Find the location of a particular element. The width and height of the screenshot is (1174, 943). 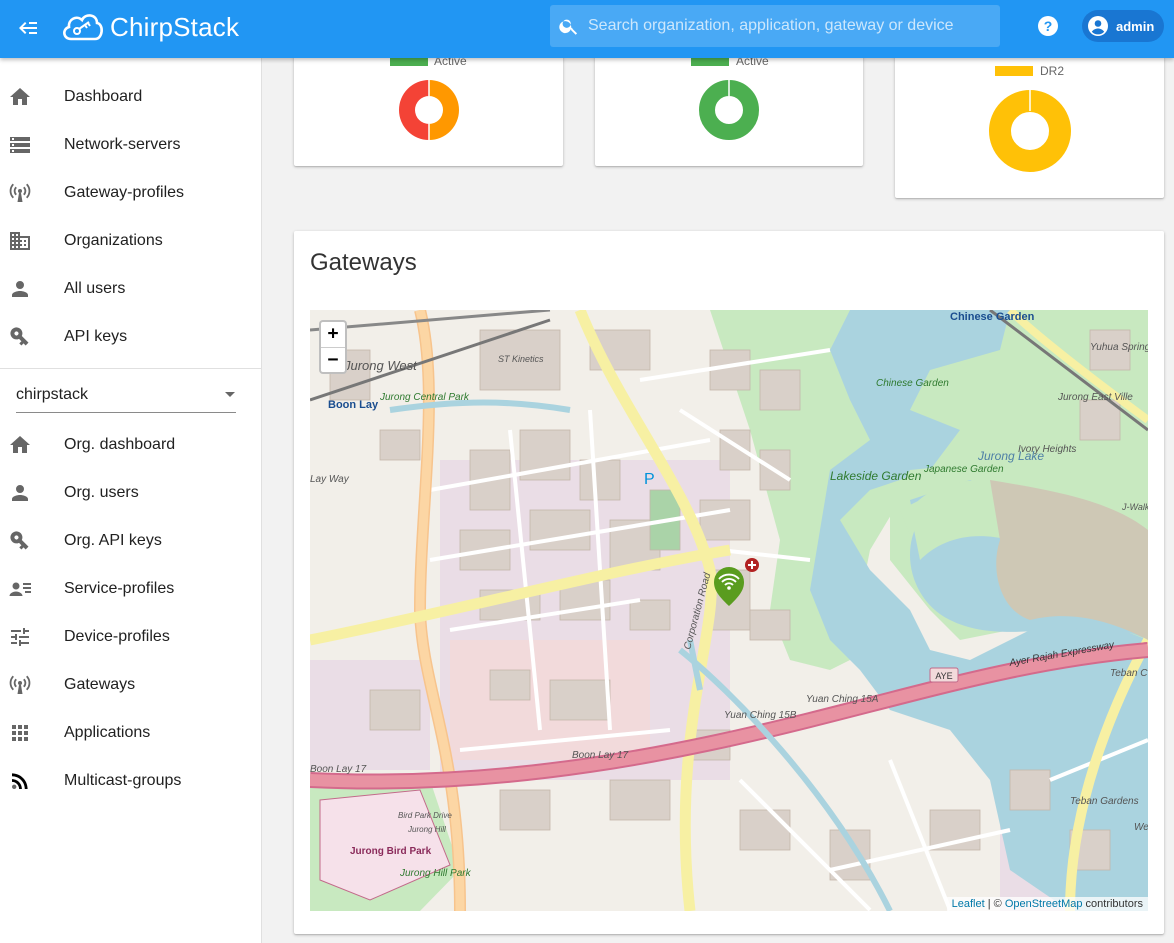

sidebar-item-label: Organizations is located at coordinates (113, 240).